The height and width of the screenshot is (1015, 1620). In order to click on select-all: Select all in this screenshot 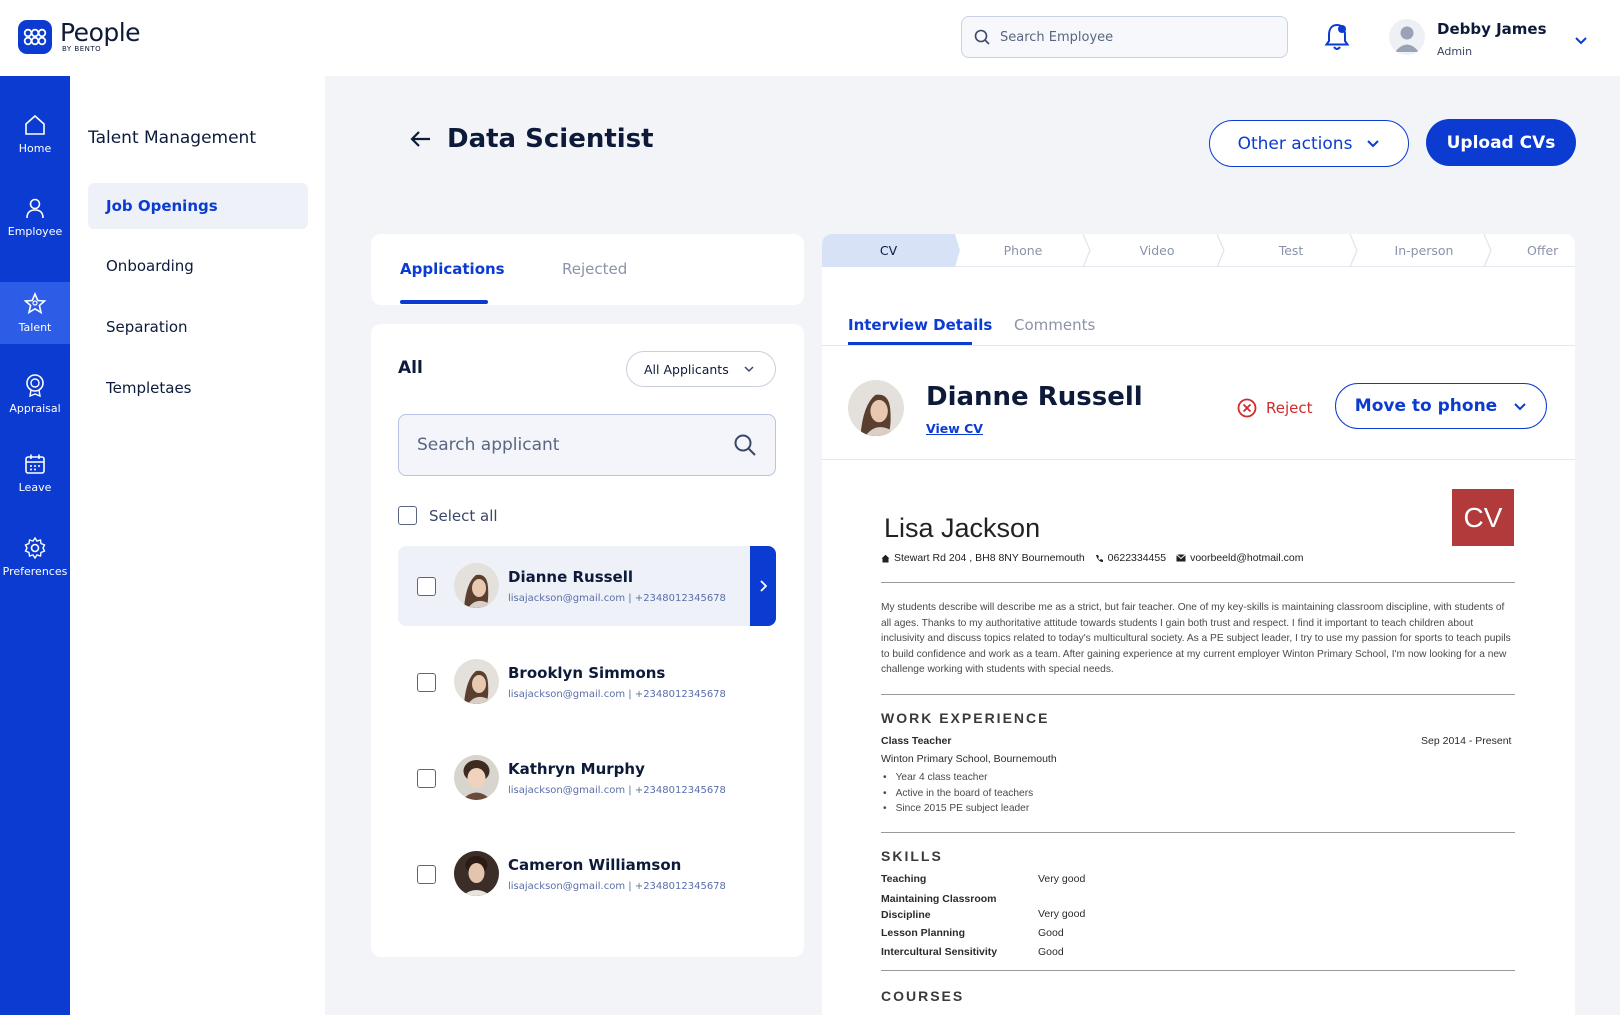, I will do `click(448, 515)`.